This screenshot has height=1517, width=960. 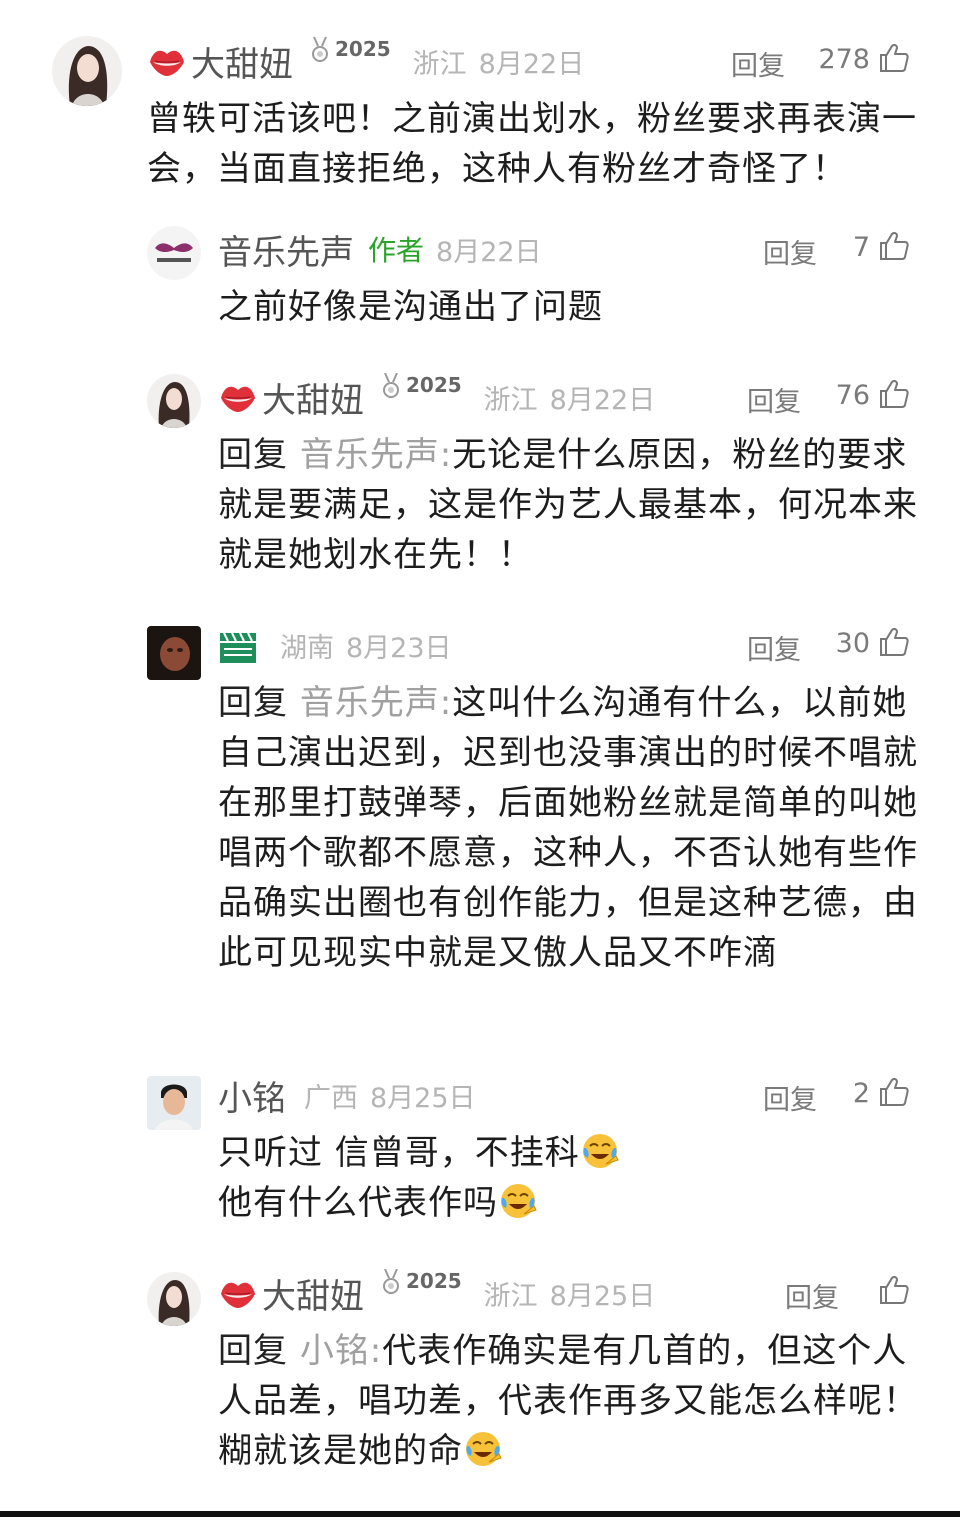 What do you see at coordinates (861, 1093) in the screenshot?
I see `like-count: 2` at bounding box center [861, 1093].